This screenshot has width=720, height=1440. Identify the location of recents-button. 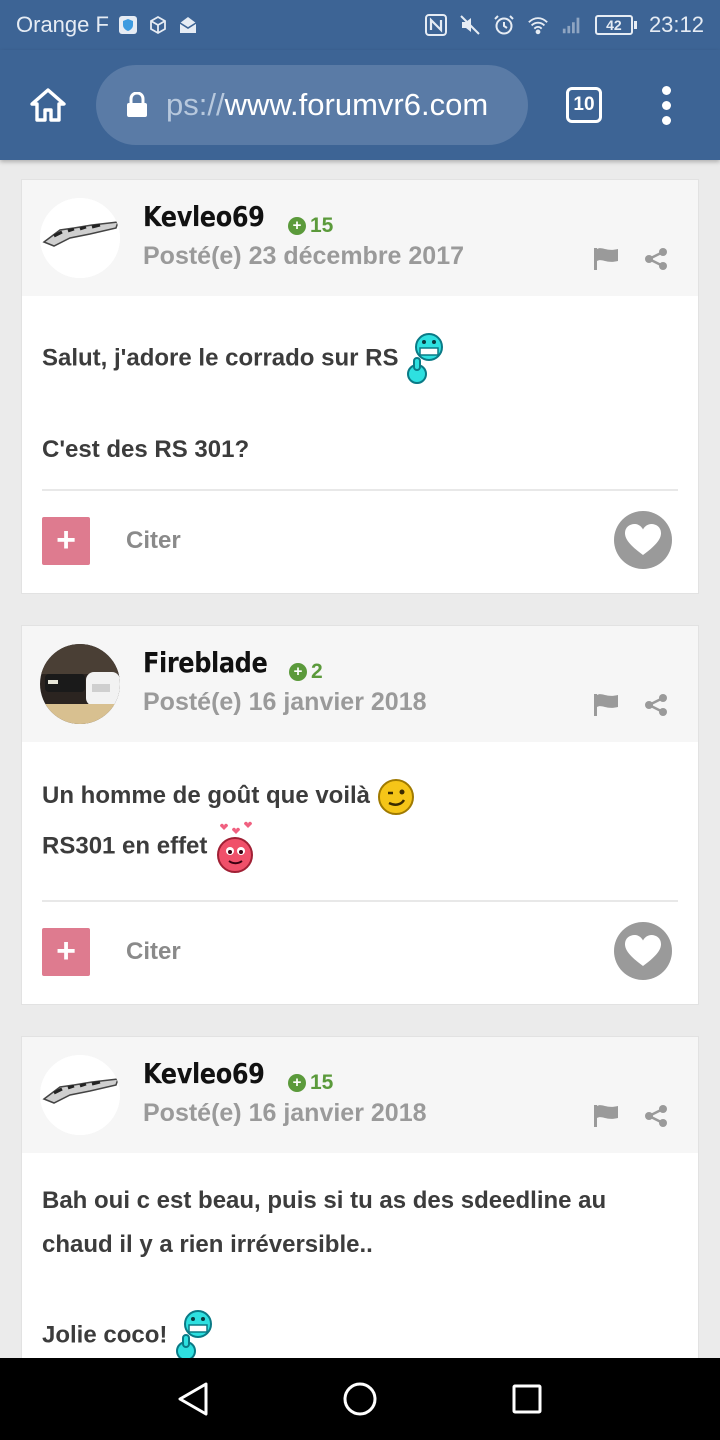
(527, 1399).